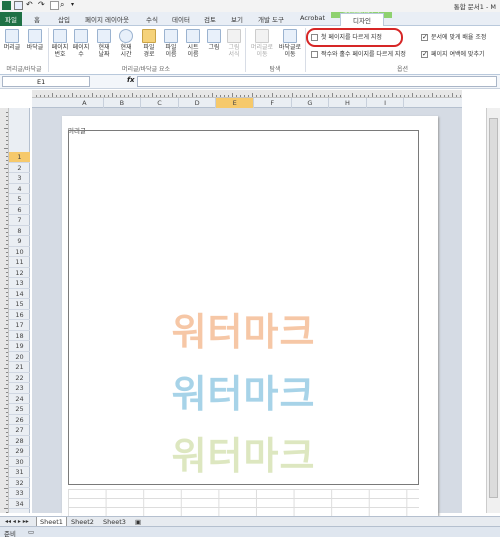  I want to click on column-header-f: F, so click(273, 103).